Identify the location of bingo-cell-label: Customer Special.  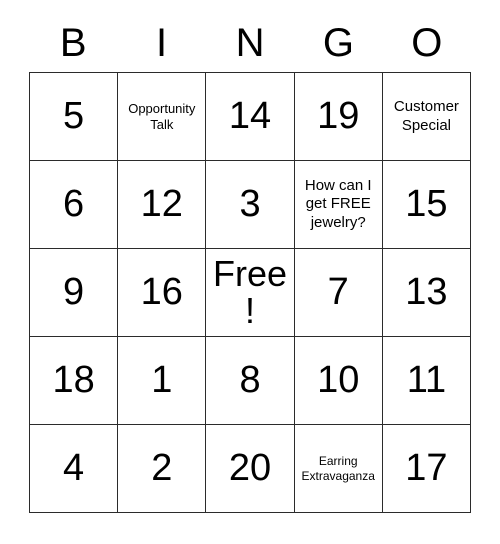
(426, 115).